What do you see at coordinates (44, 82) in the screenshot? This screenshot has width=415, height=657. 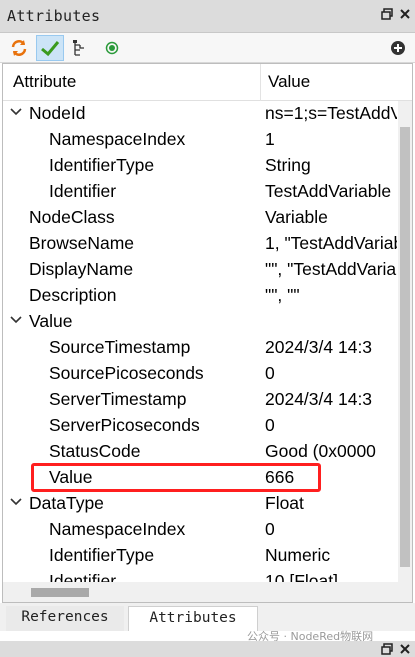 I see `attribute-column-header: Attribute` at bounding box center [44, 82].